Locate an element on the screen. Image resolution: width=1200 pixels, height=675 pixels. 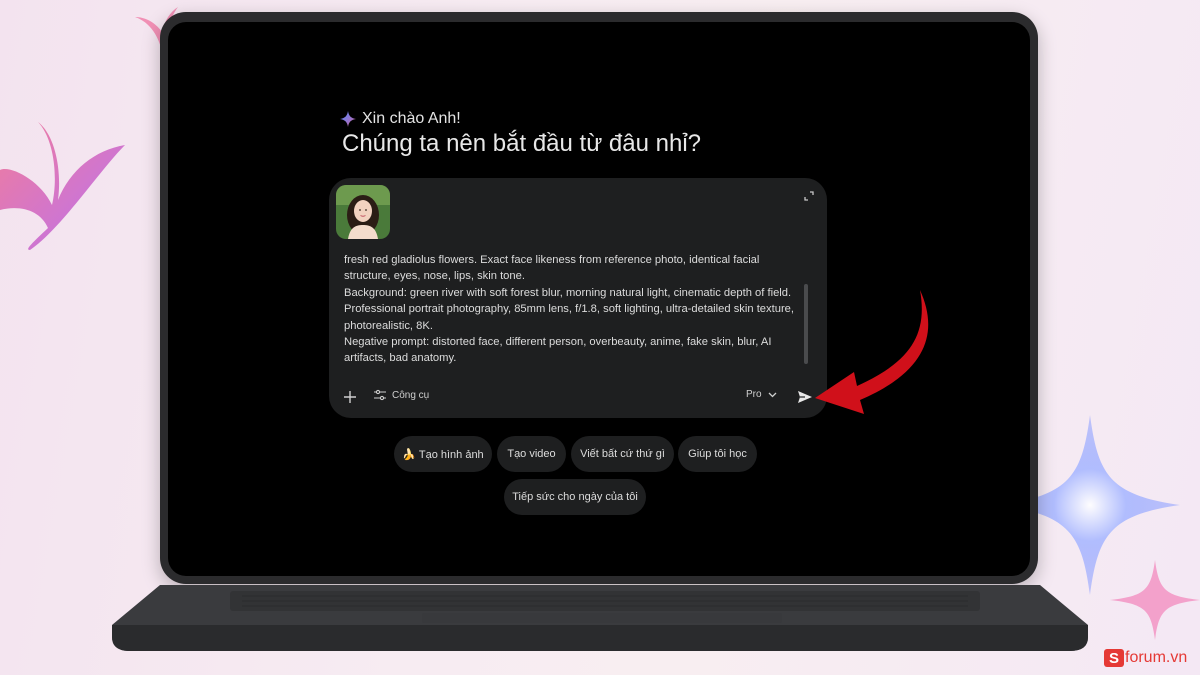
plus-icon is located at coordinates (350, 397).